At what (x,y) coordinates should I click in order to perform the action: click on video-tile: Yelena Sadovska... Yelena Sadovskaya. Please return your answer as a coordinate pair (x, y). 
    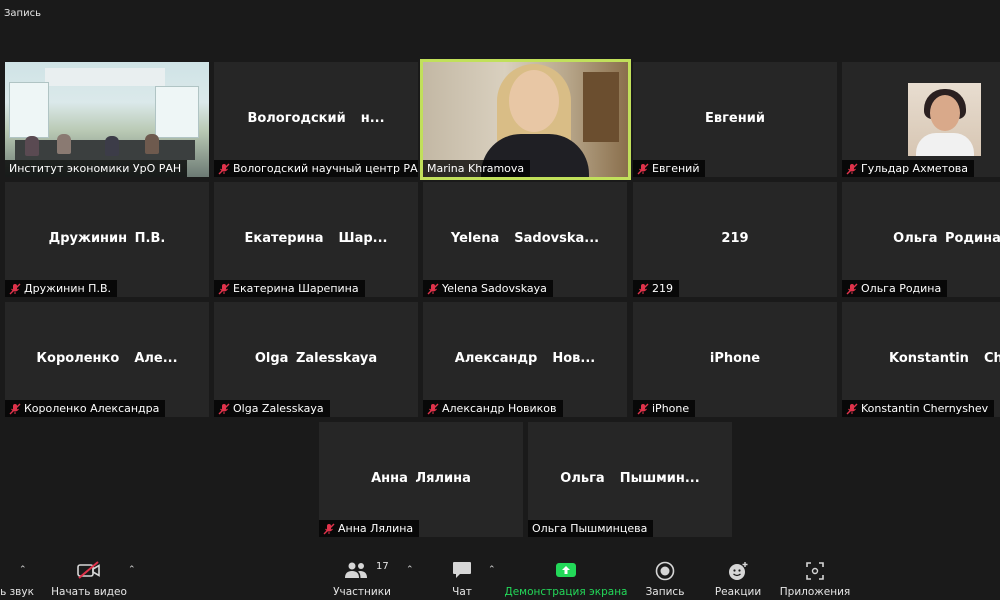
    Looking at the image, I should click on (525, 239).